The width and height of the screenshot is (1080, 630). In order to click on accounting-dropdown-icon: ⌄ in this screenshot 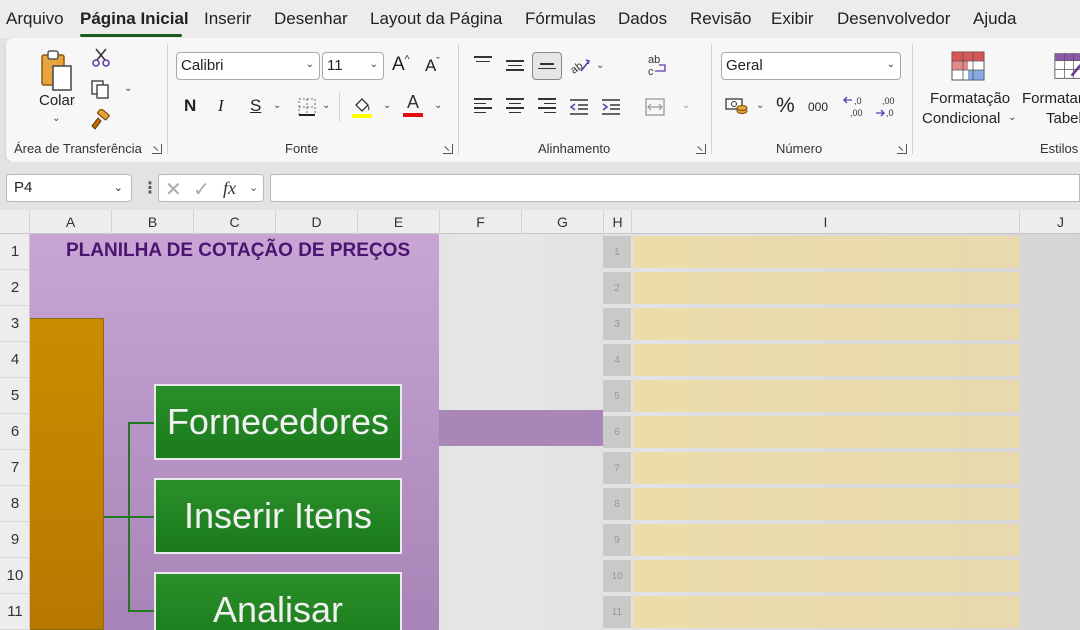, I will do `click(760, 105)`.